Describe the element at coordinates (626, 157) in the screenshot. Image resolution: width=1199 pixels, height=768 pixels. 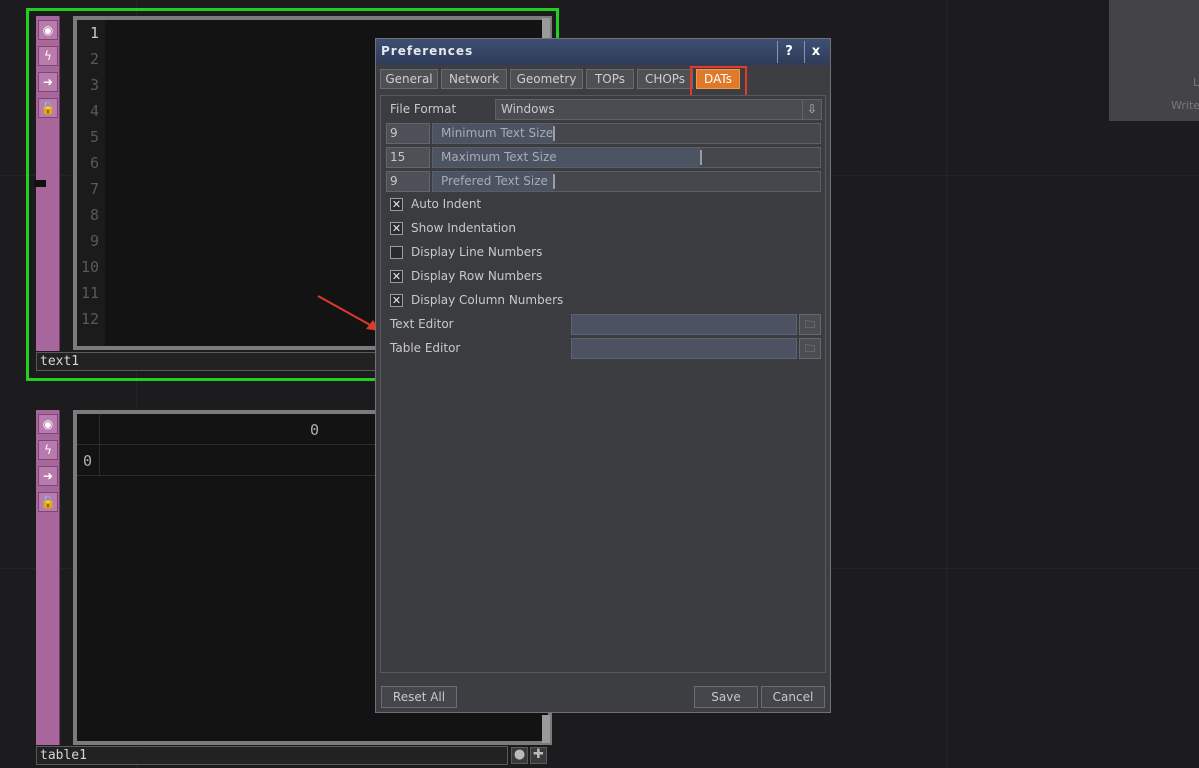
I see `max-text-size-slider: Maximum Text Size` at that location.